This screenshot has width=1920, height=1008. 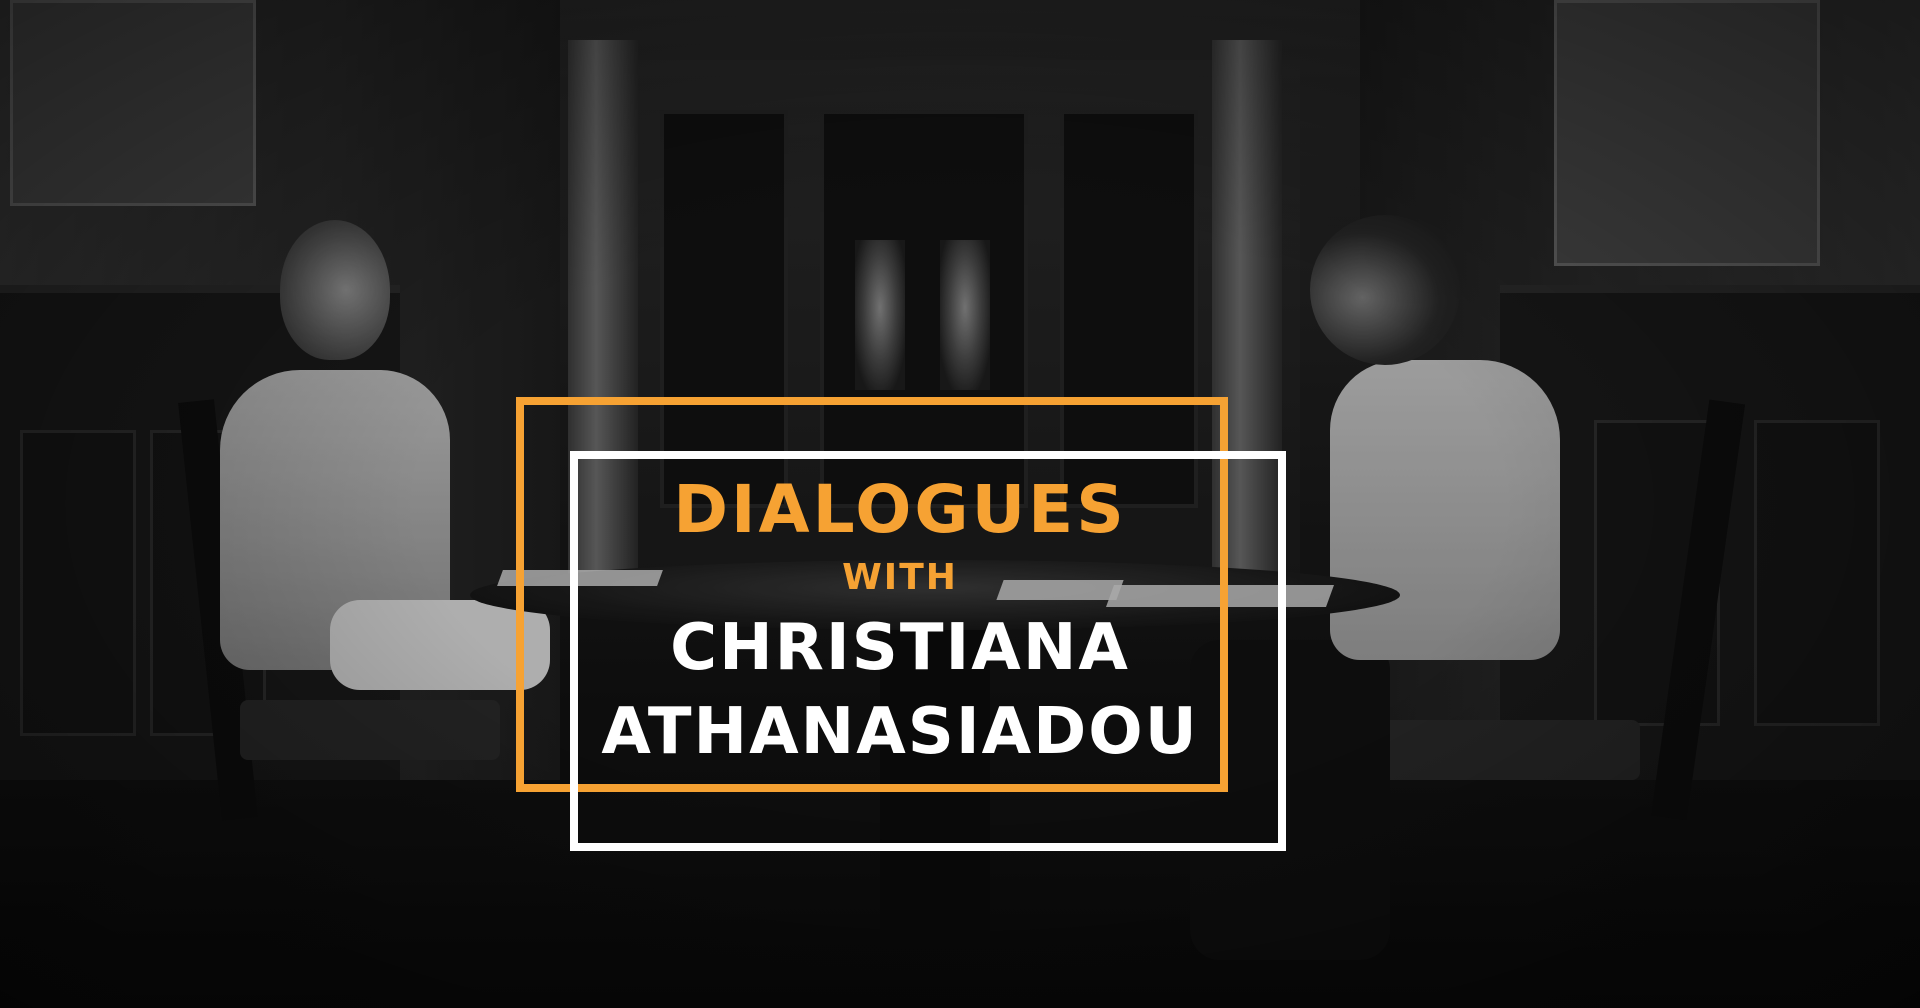 I want to click on title-block: DIALOGUES WITH CHRISTIANA ATHANASIADOU, so click(x=900, y=622).